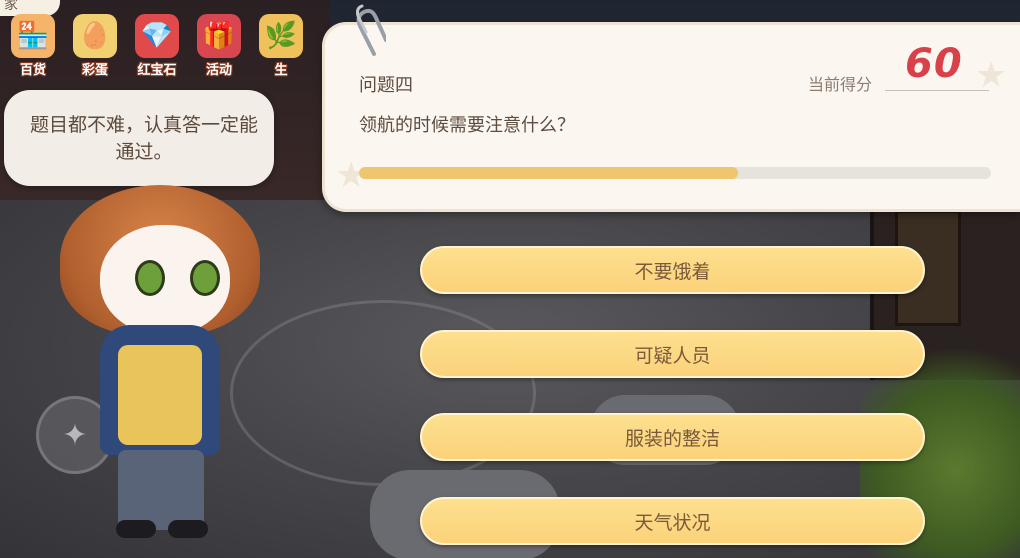 The height and width of the screenshot is (558, 1020). I want to click on answer-option-4: 天气状况, so click(672, 521).